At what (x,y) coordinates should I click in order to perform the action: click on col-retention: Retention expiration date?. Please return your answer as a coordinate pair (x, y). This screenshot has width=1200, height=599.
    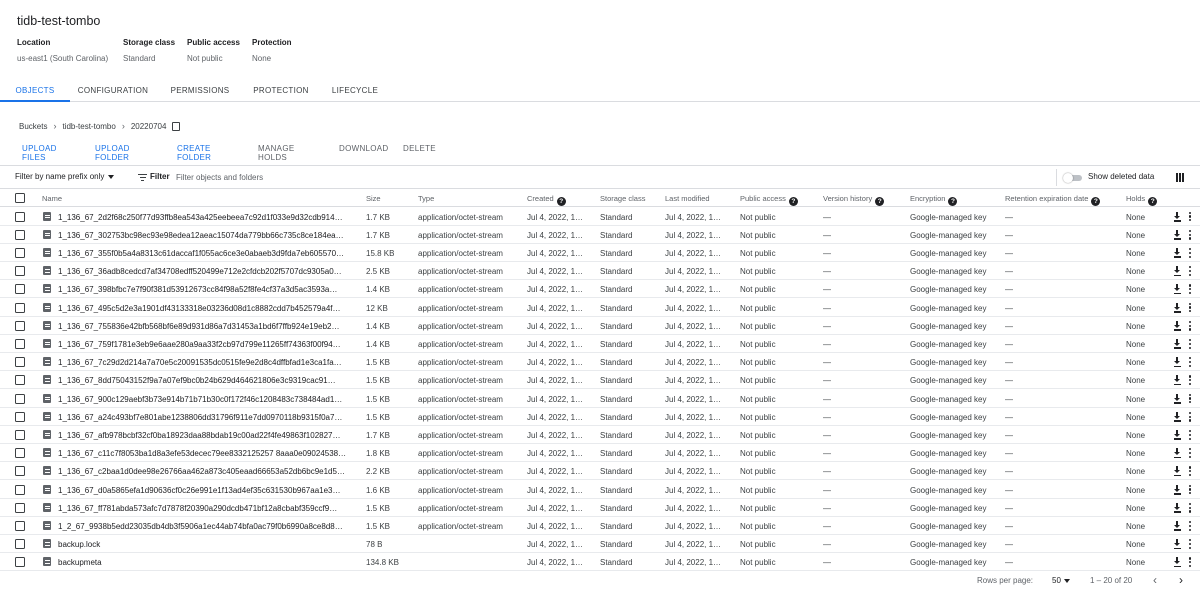
    Looking at the image, I should click on (1053, 200).